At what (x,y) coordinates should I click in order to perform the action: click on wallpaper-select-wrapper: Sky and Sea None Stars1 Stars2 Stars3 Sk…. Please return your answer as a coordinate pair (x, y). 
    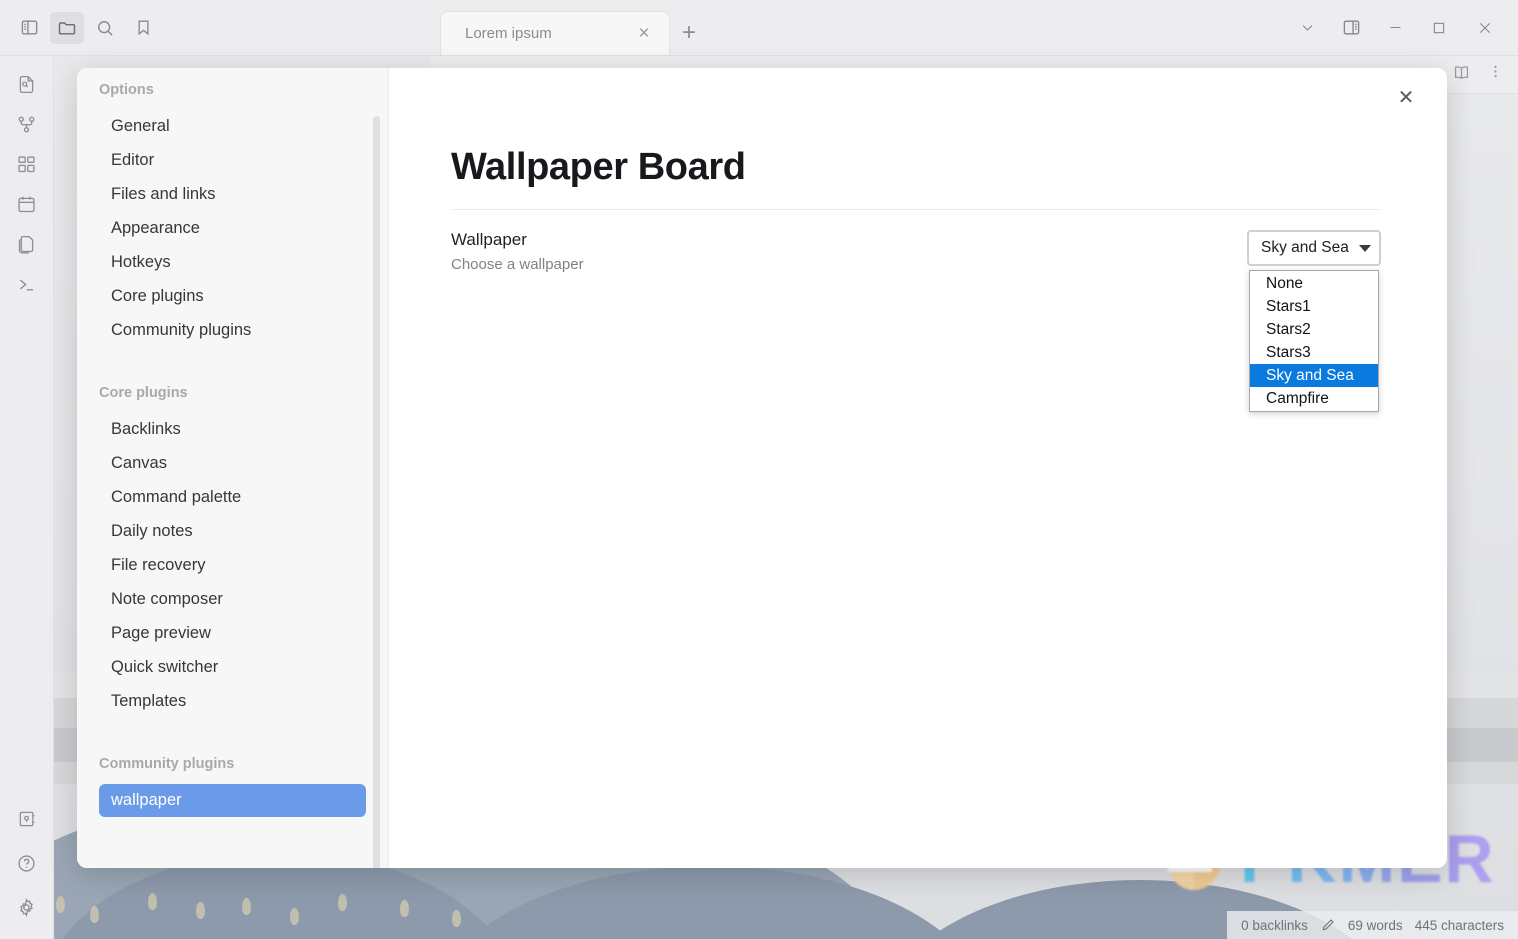
    Looking at the image, I should click on (1314, 321).